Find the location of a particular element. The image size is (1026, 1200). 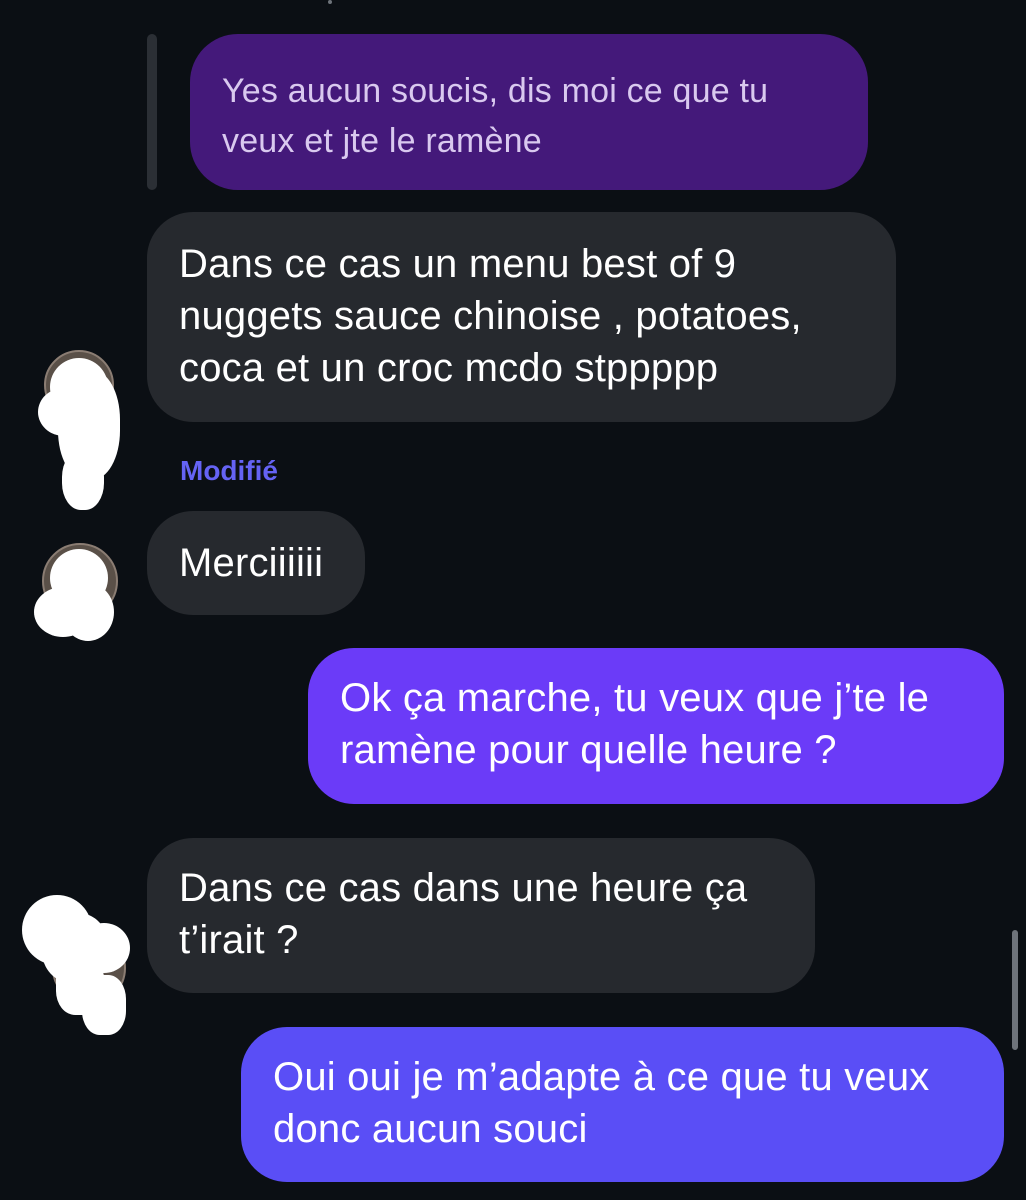

message-bubble-incoming: Merciiiiii is located at coordinates (256, 563).